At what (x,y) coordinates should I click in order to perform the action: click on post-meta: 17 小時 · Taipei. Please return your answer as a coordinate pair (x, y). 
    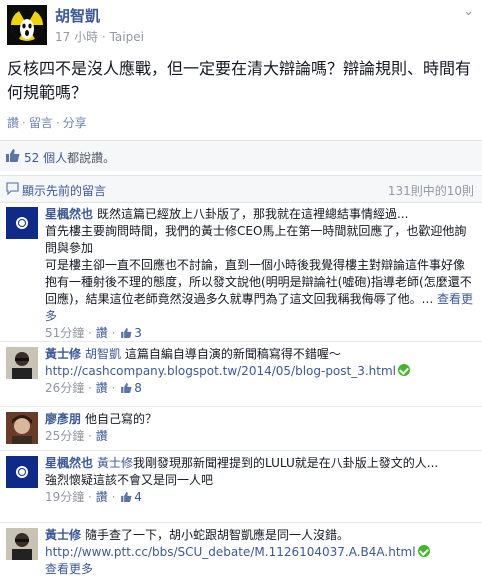
    Looking at the image, I should click on (99, 36).